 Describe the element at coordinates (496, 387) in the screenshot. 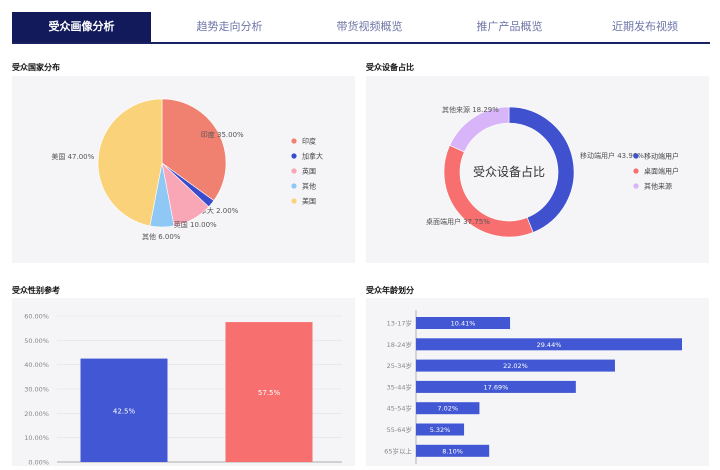

I see `age-bar-label-3: 17.69%` at that location.